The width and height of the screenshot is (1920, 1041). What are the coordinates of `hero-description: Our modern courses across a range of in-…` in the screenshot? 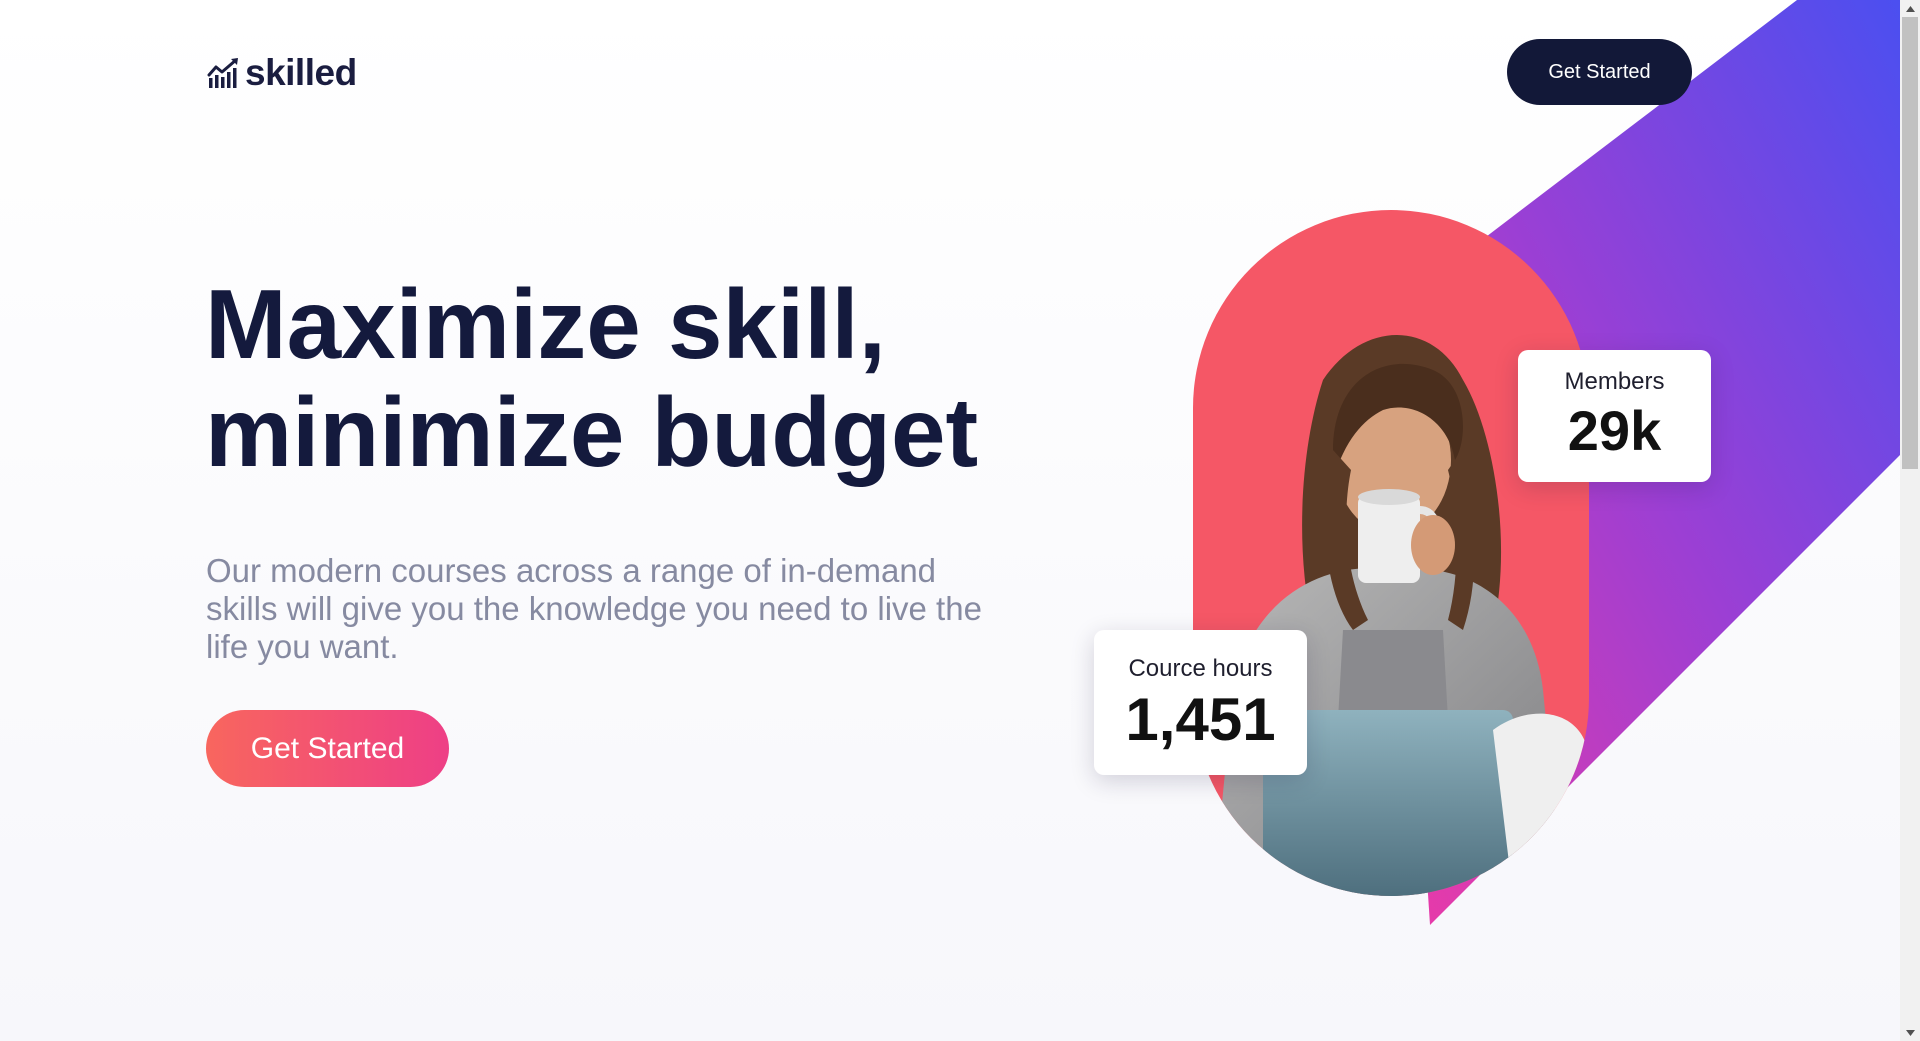 It's located at (594, 608).